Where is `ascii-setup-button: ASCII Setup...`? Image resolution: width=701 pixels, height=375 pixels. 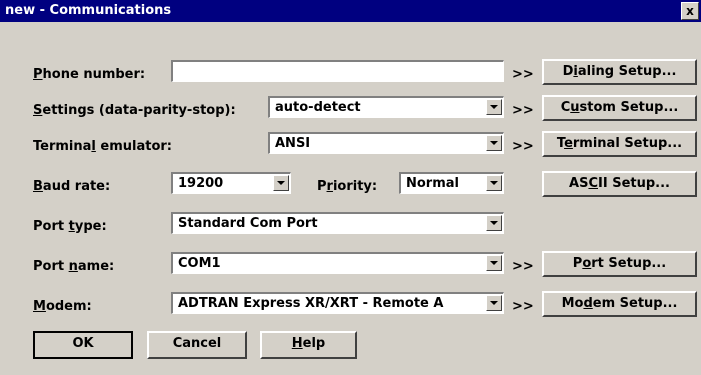
ascii-setup-button: ASCII Setup... is located at coordinates (619, 184).